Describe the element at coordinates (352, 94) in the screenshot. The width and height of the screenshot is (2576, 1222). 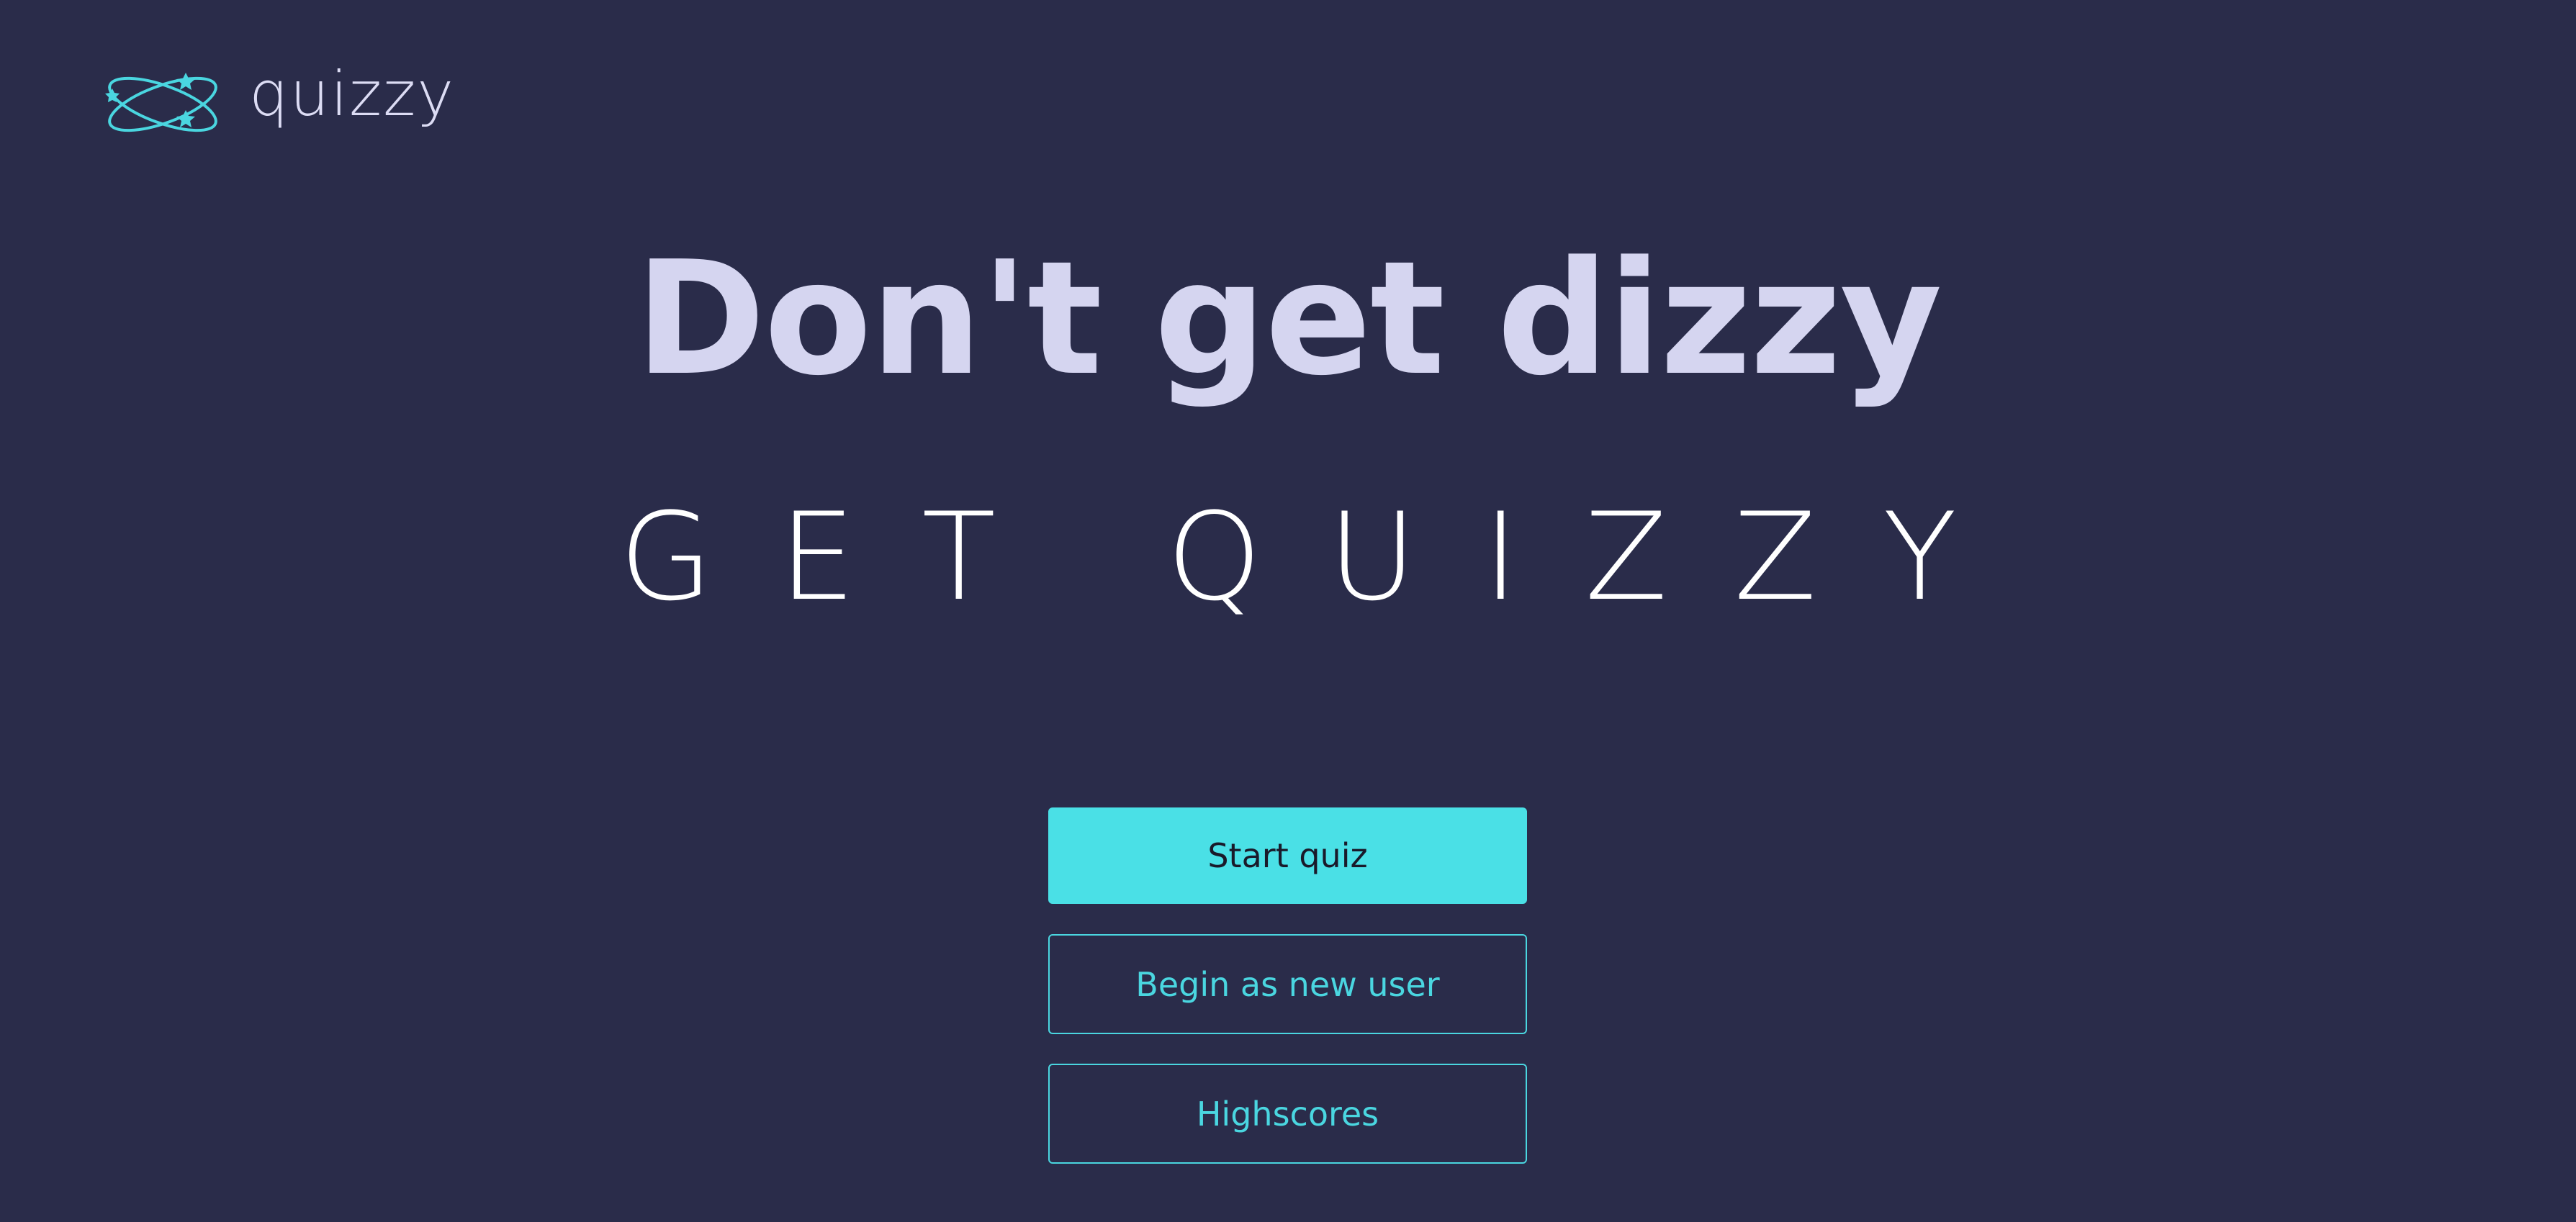
I see `brand-name: quizzy` at that location.